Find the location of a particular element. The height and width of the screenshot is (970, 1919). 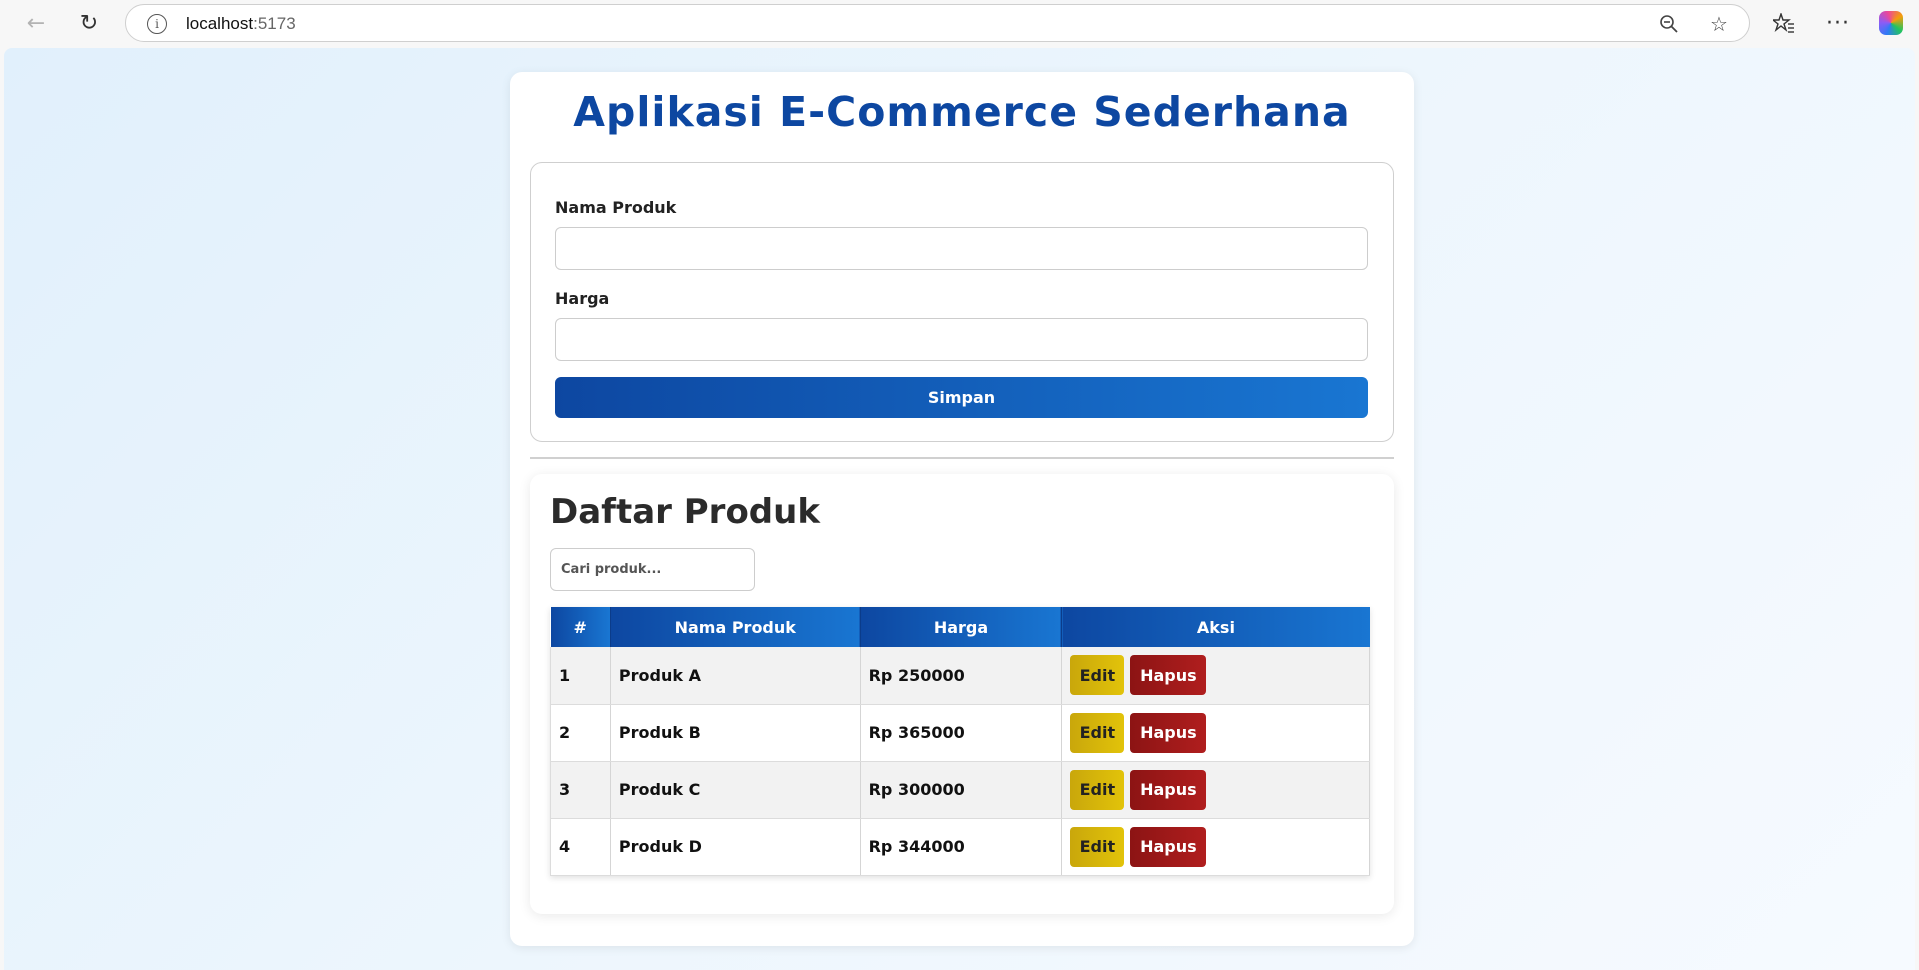

url-host: localhost is located at coordinates (220, 23).